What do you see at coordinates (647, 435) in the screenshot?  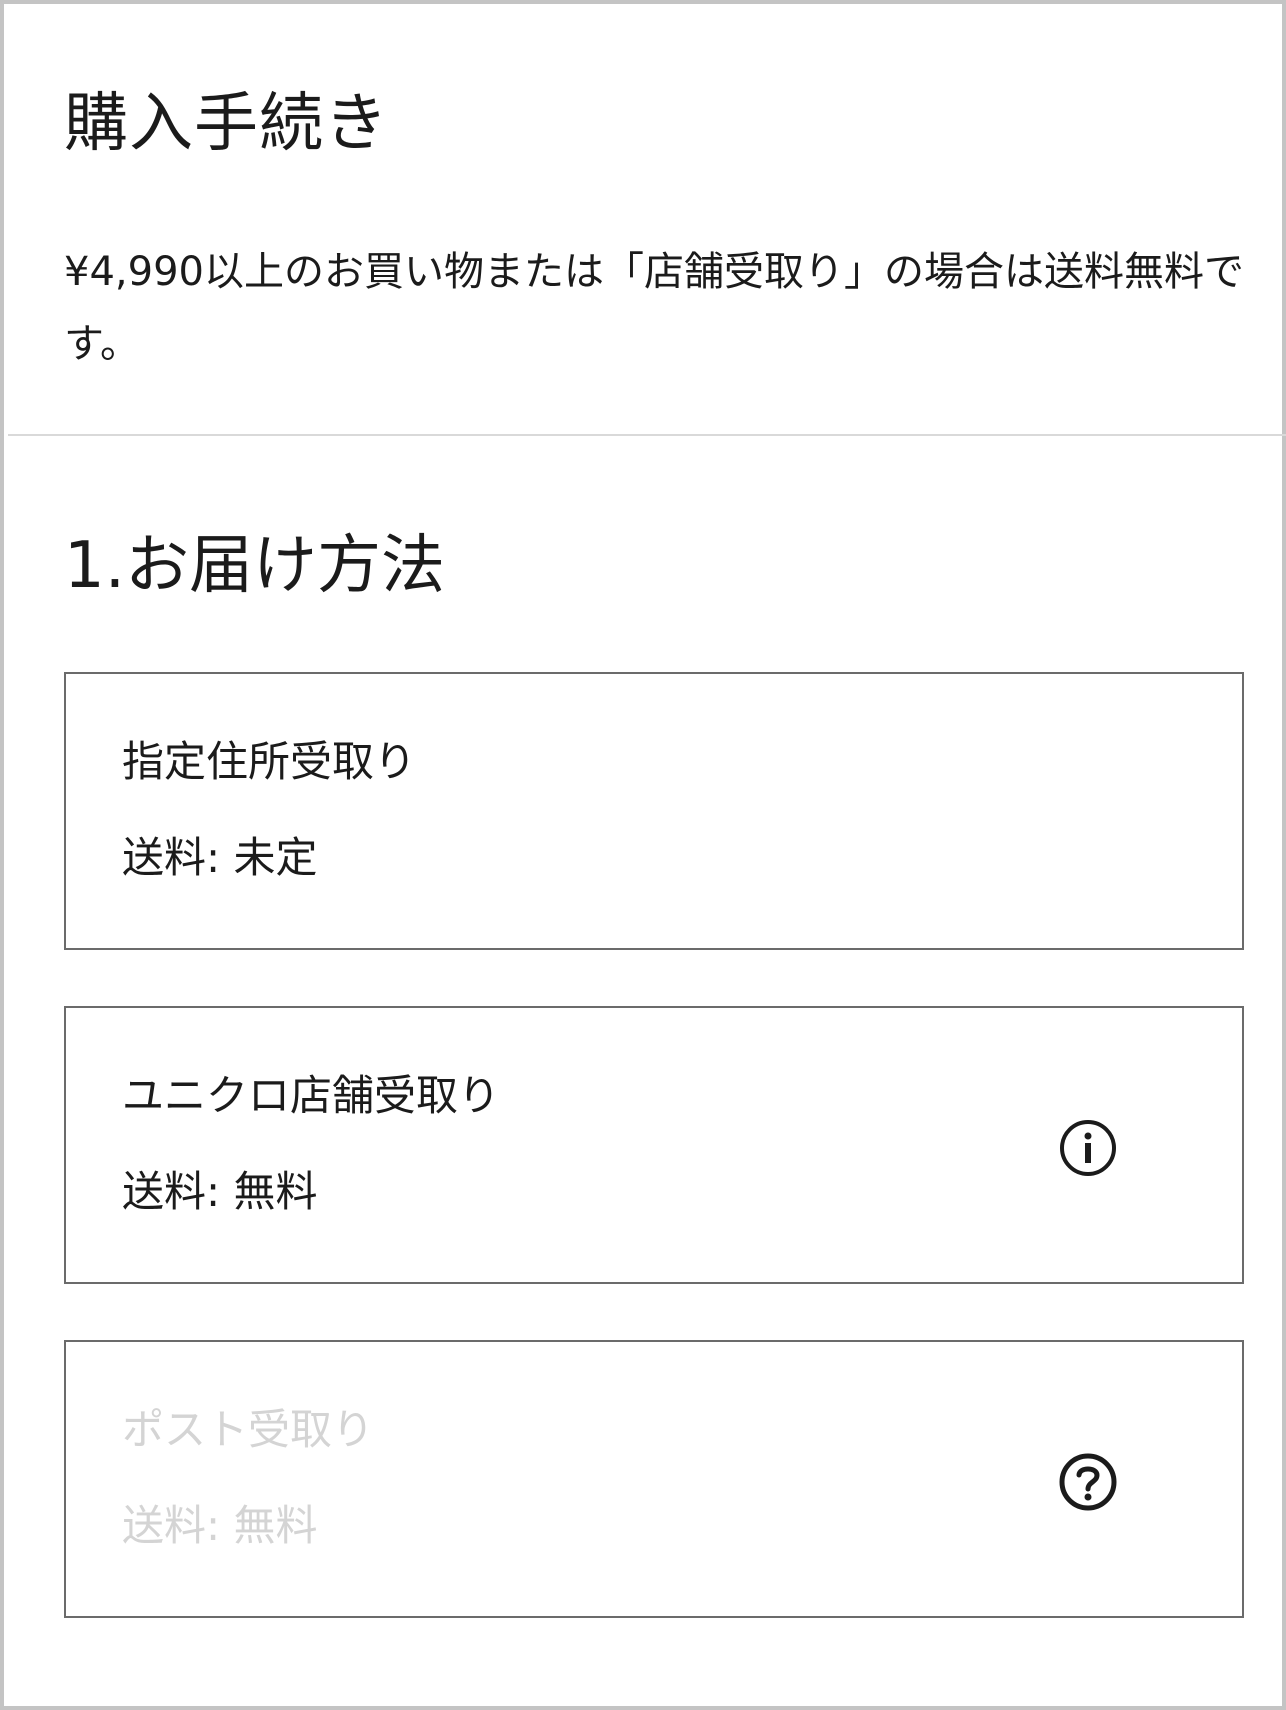 I see `divider` at bounding box center [647, 435].